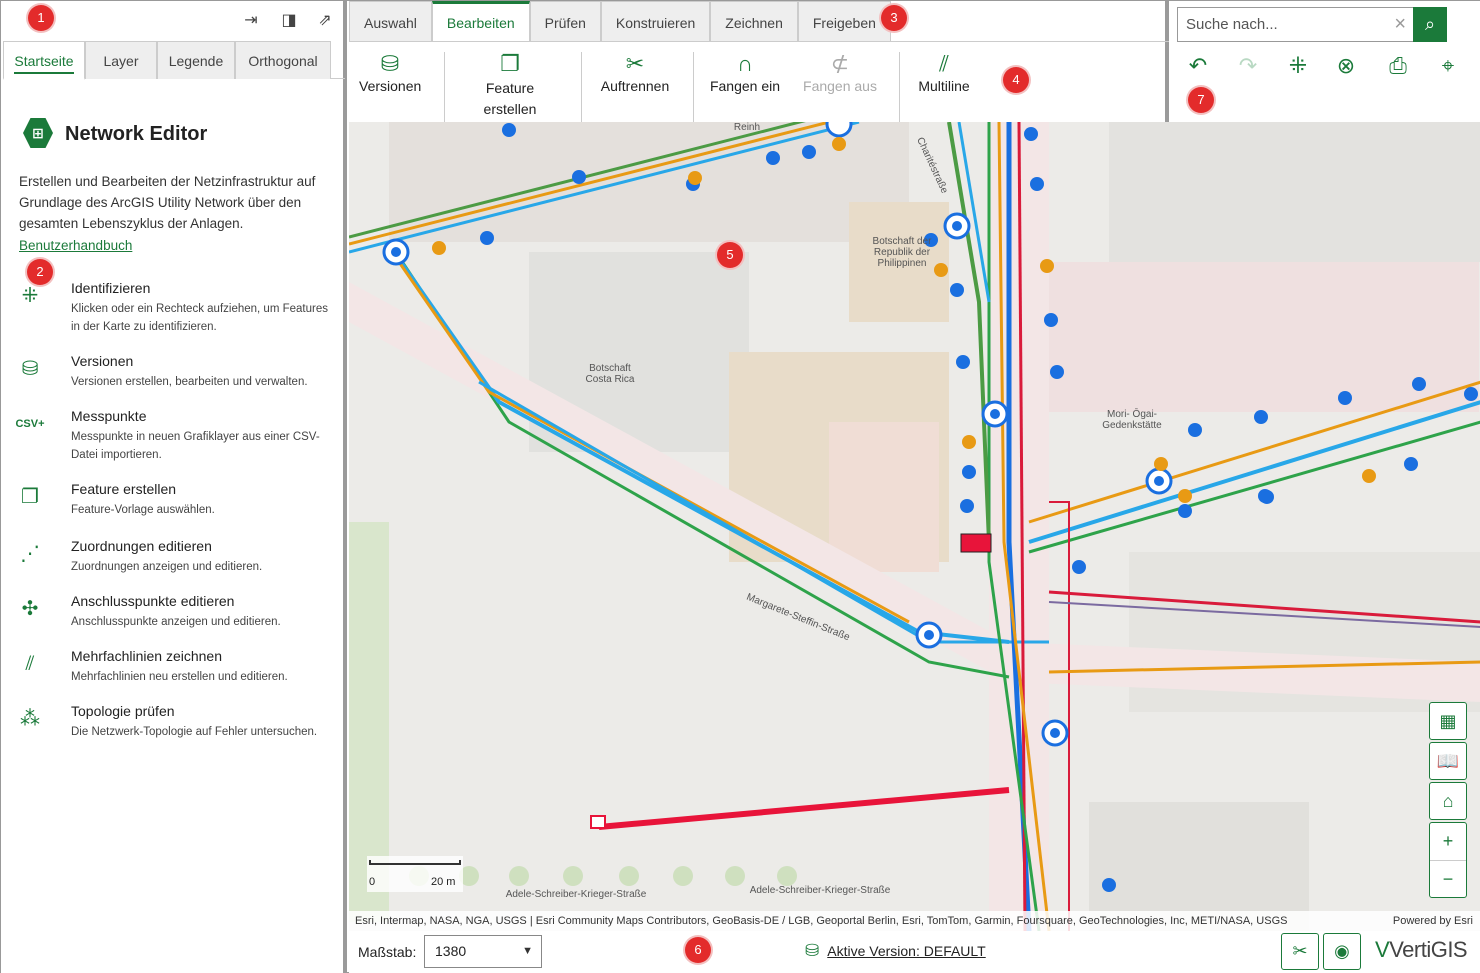  I want to click on magnet-off-icon: ⊄, so click(840, 63).